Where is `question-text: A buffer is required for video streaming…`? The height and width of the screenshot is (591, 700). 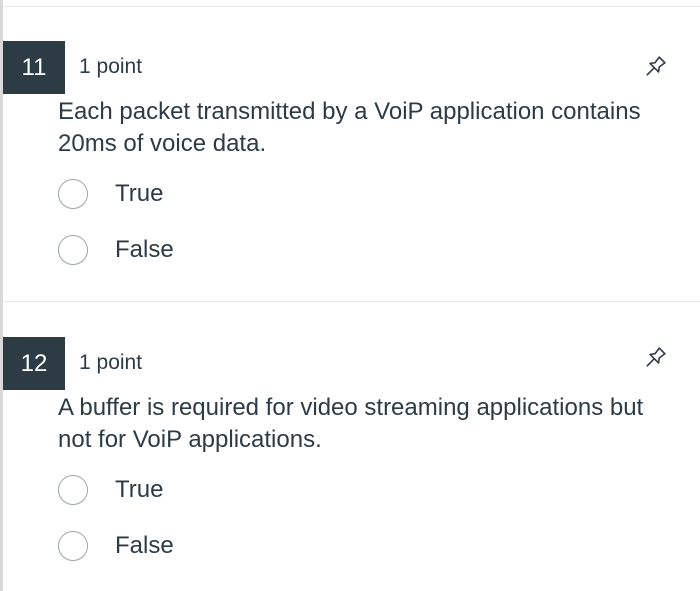 question-text: A buffer is required for video streaming… is located at coordinates (351, 423).